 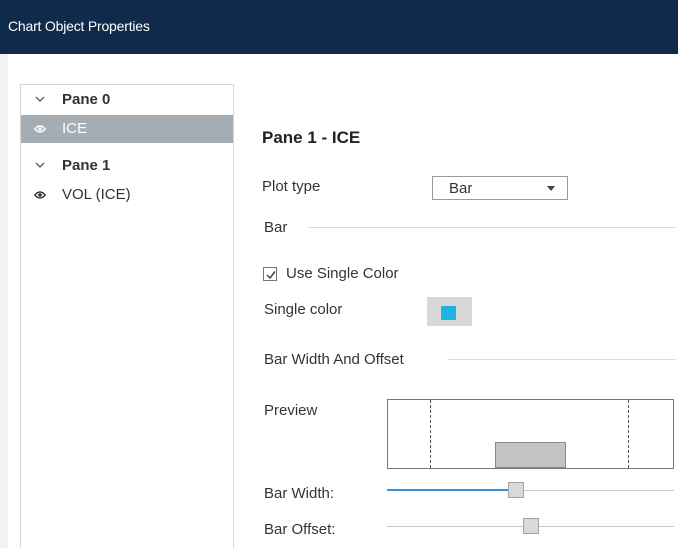 What do you see at coordinates (79, 26) in the screenshot?
I see `dialog-title: Chart Object Properties` at bounding box center [79, 26].